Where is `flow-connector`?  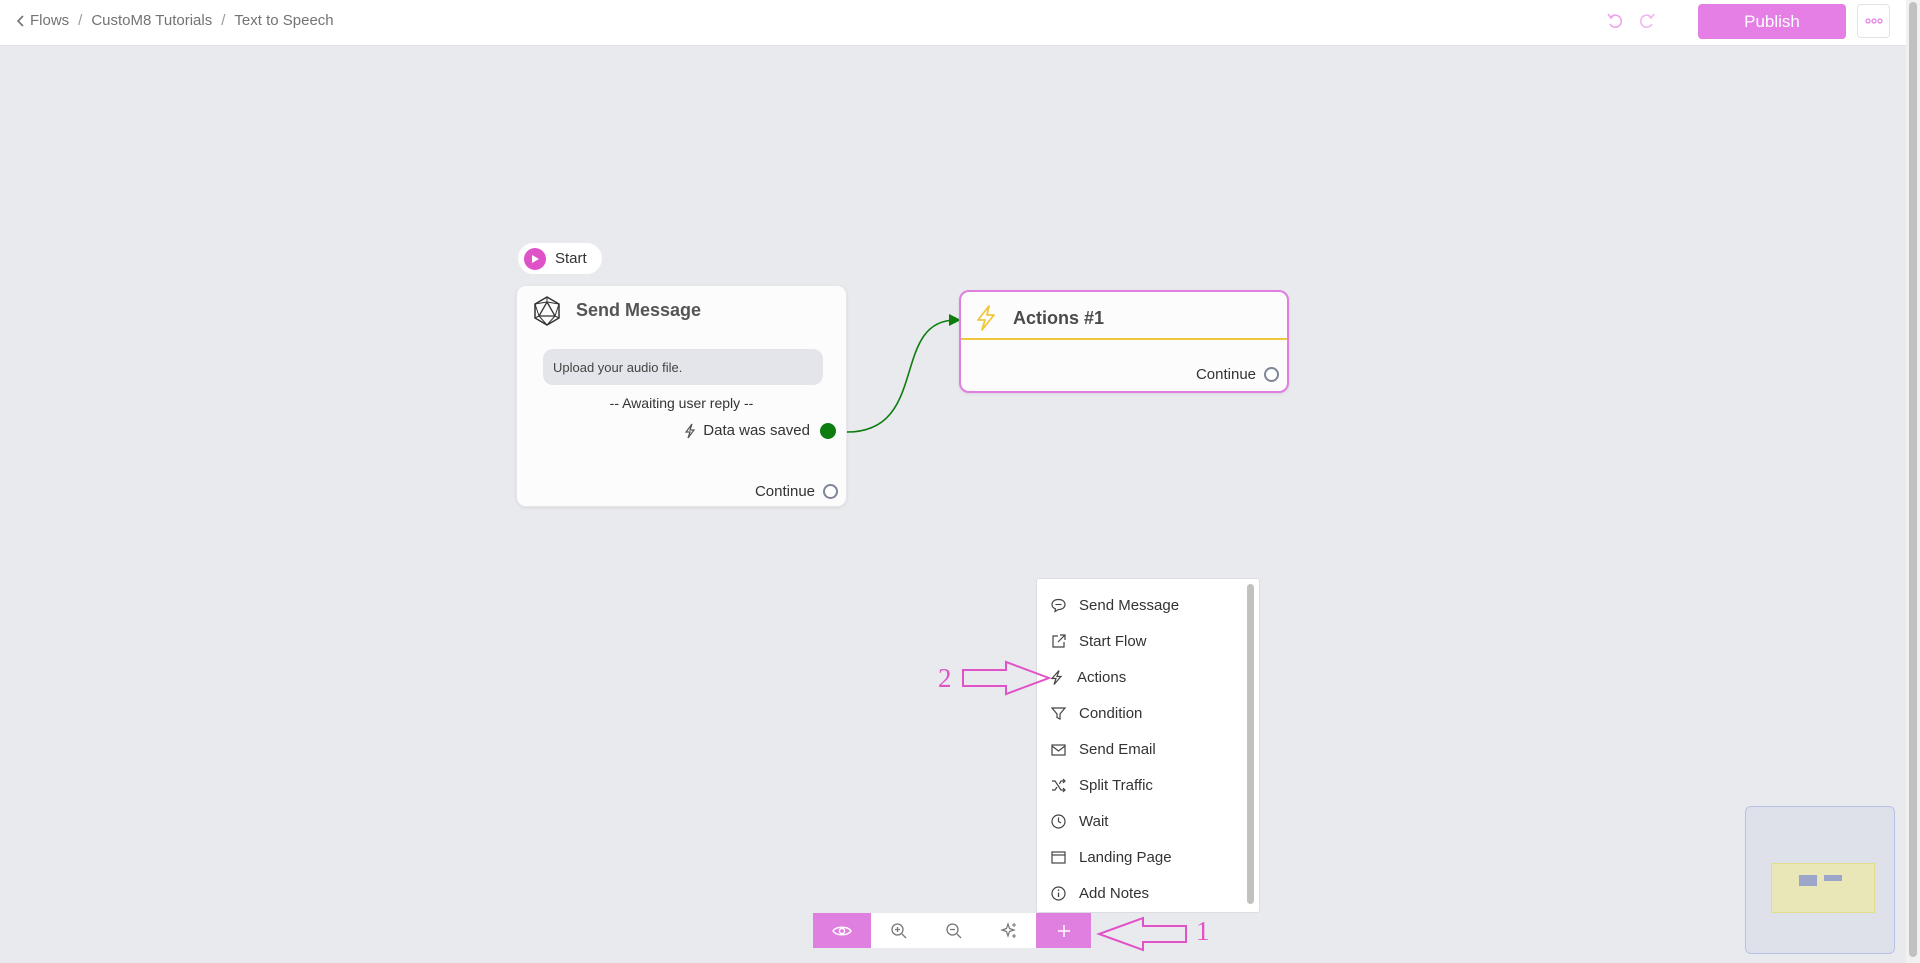 flow-connector is located at coordinates (903, 373).